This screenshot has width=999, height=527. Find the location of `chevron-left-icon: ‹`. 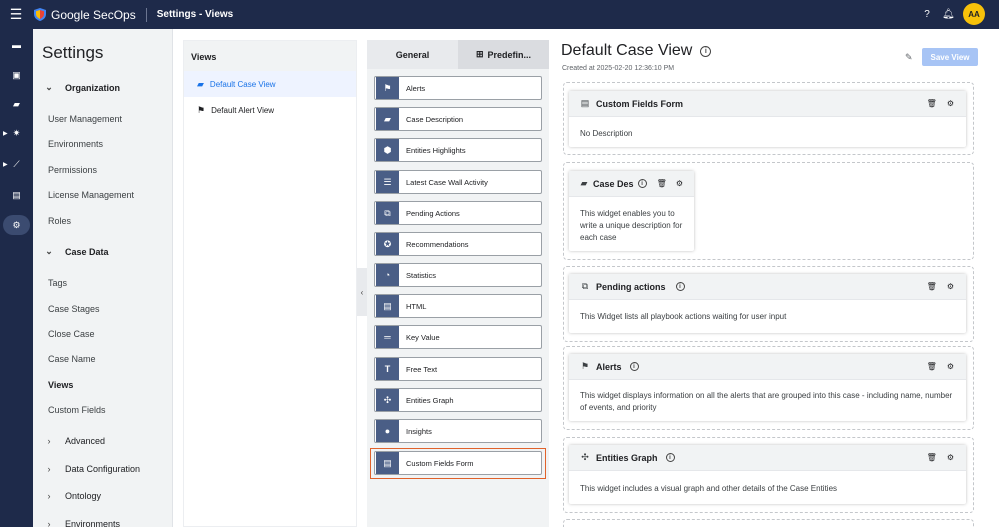

chevron-left-icon: ‹ is located at coordinates (362, 292).